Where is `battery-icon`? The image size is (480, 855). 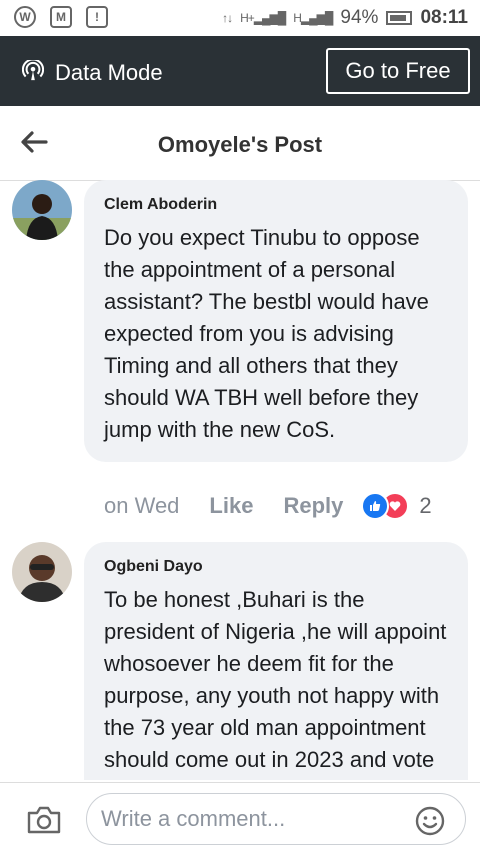 battery-icon is located at coordinates (399, 18).